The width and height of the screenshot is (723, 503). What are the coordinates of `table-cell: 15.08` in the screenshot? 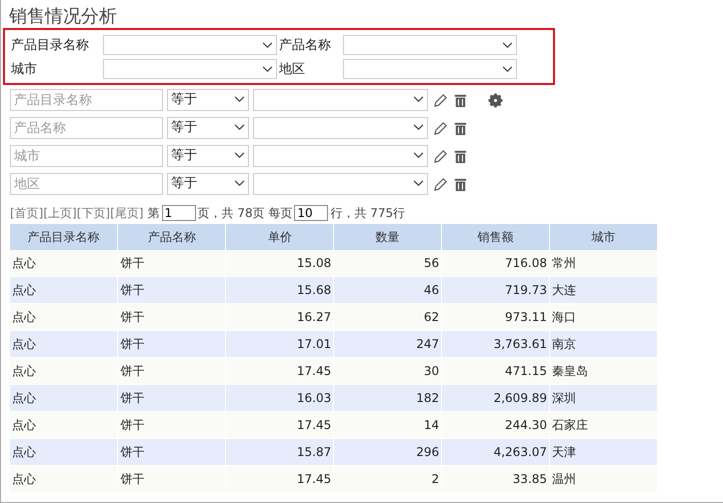 It's located at (280, 263).